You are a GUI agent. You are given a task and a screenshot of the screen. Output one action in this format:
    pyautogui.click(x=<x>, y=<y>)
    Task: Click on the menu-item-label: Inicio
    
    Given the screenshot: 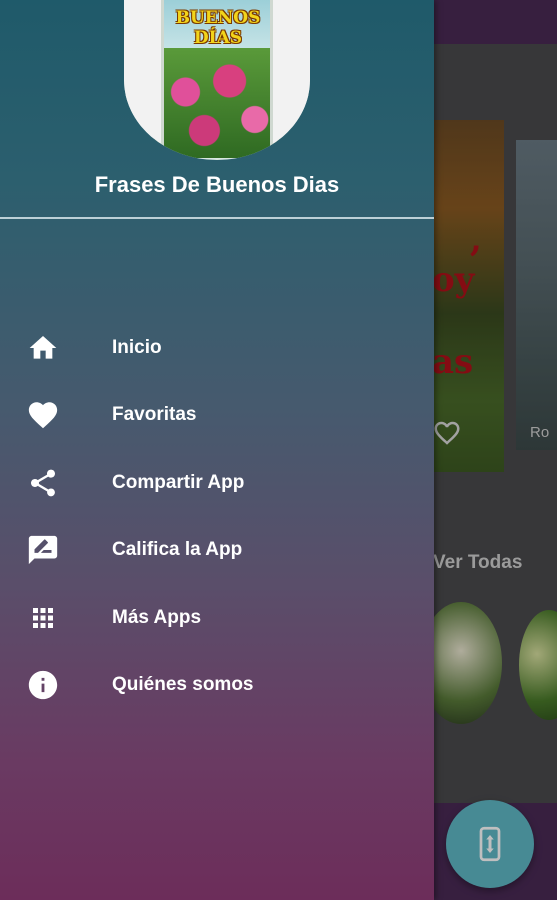 What is the action you would take?
    pyautogui.click(x=137, y=347)
    